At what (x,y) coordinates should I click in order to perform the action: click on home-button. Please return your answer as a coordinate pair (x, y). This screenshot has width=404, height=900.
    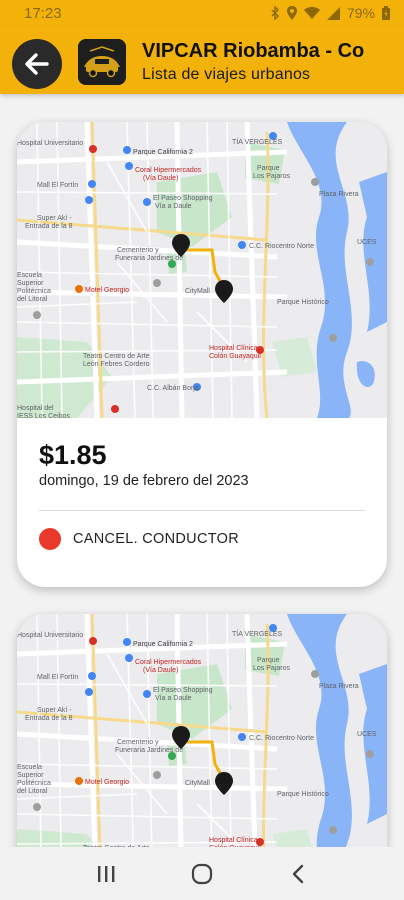
    Looking at the image, I should click on (202, 874).